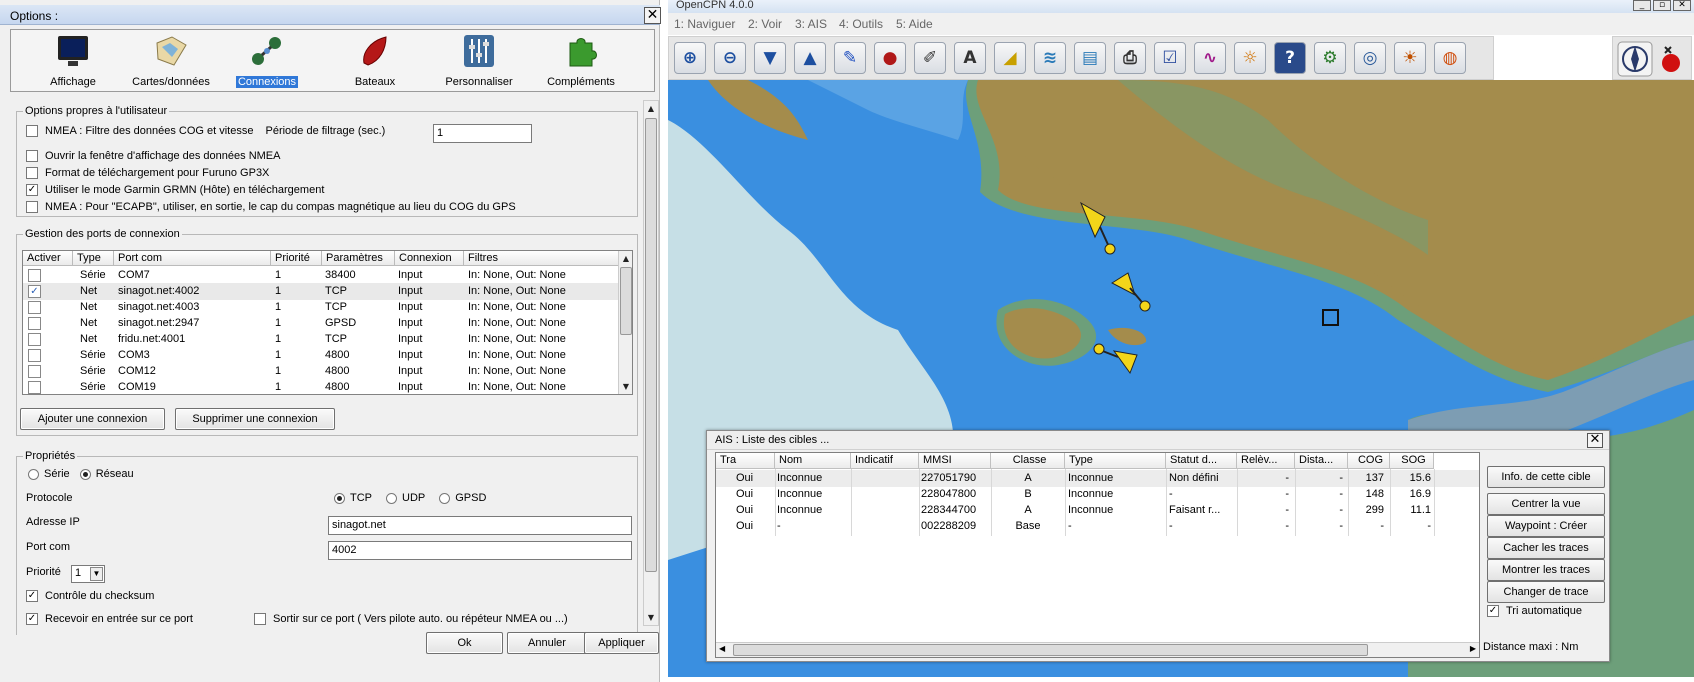 The height and width of the screenshot is (682, 1694). Describe the element at coordinates (375, 60) in the screenshot. I see `category-ships: Bateaux` at that location.